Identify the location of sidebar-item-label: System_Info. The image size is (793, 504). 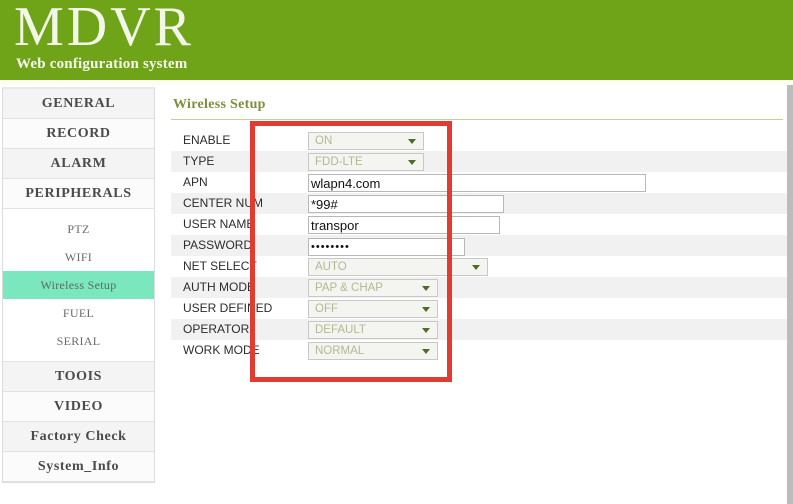
(78, 466).